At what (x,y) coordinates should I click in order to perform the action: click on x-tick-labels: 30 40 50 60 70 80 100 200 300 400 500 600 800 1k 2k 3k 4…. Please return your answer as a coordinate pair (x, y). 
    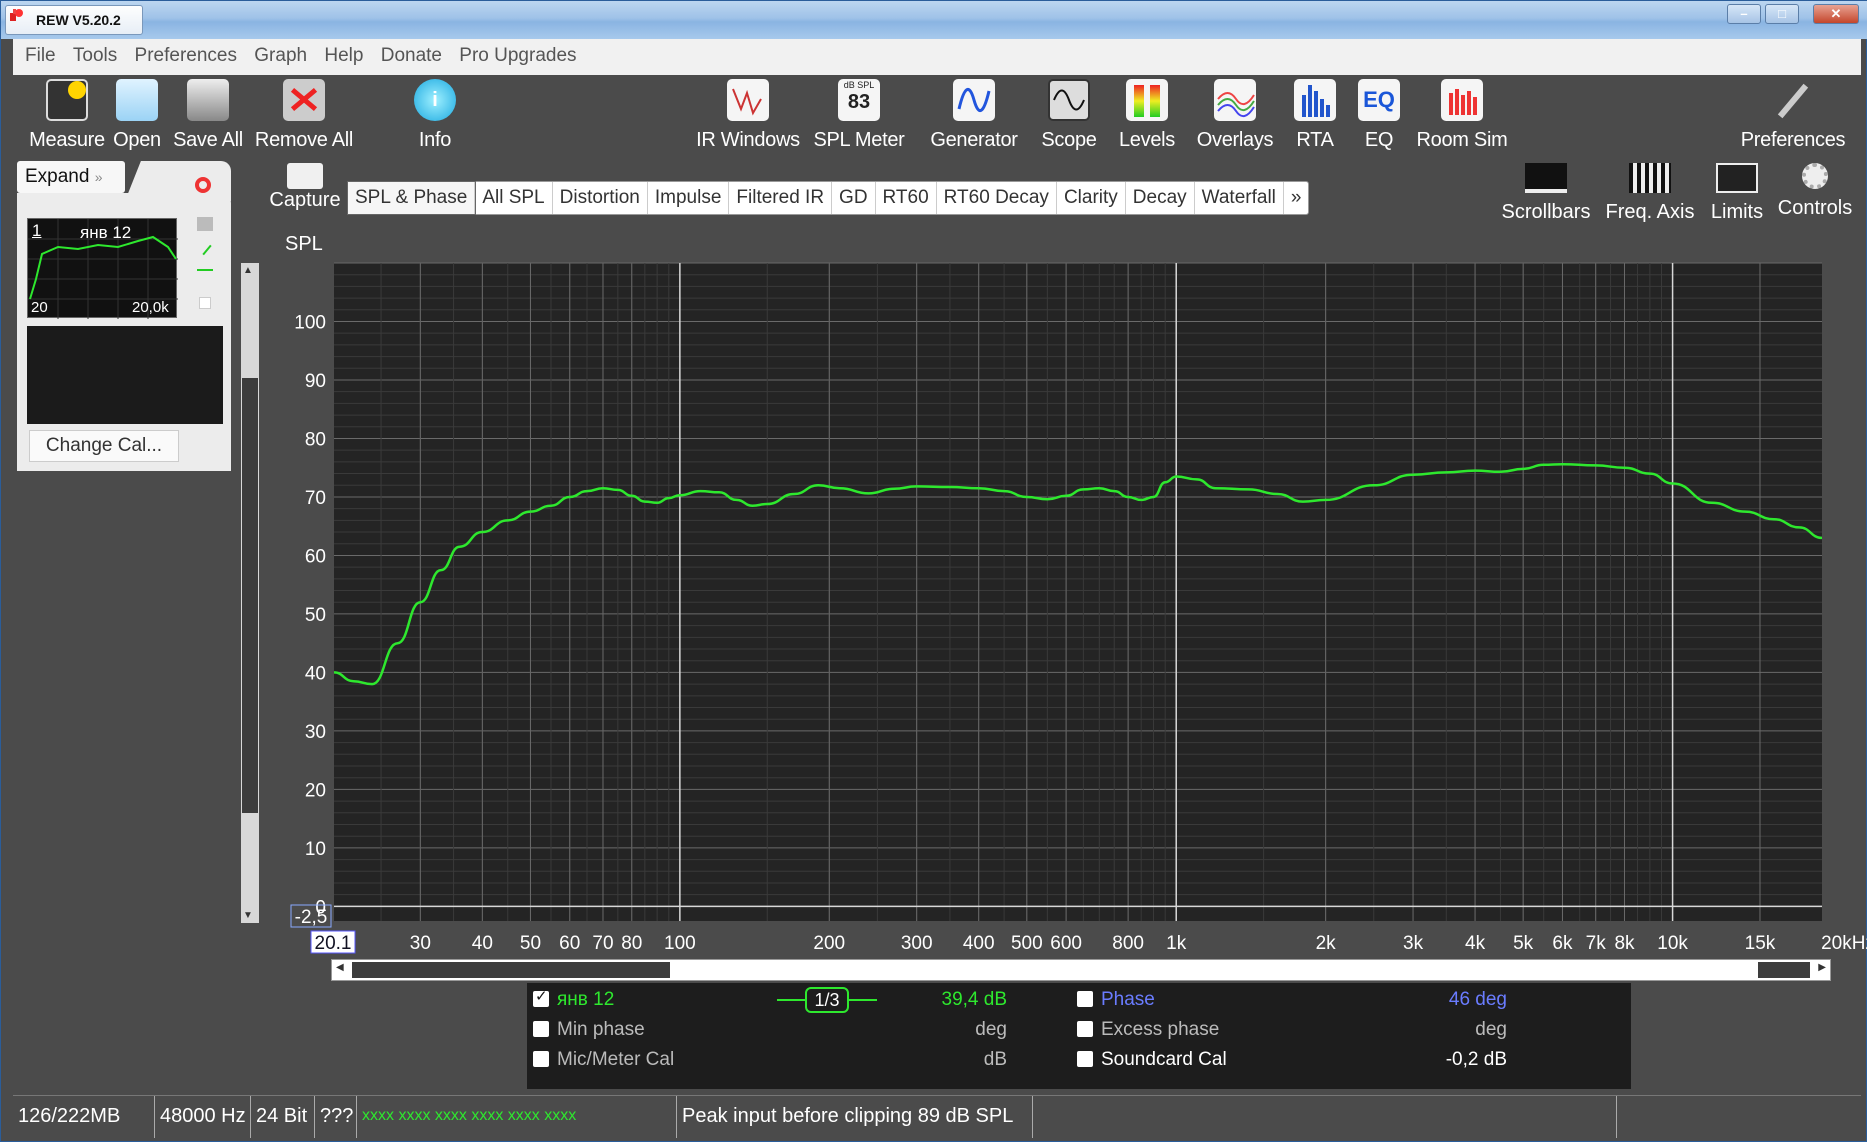
    Looking at the image, I should click on (1138, 943).